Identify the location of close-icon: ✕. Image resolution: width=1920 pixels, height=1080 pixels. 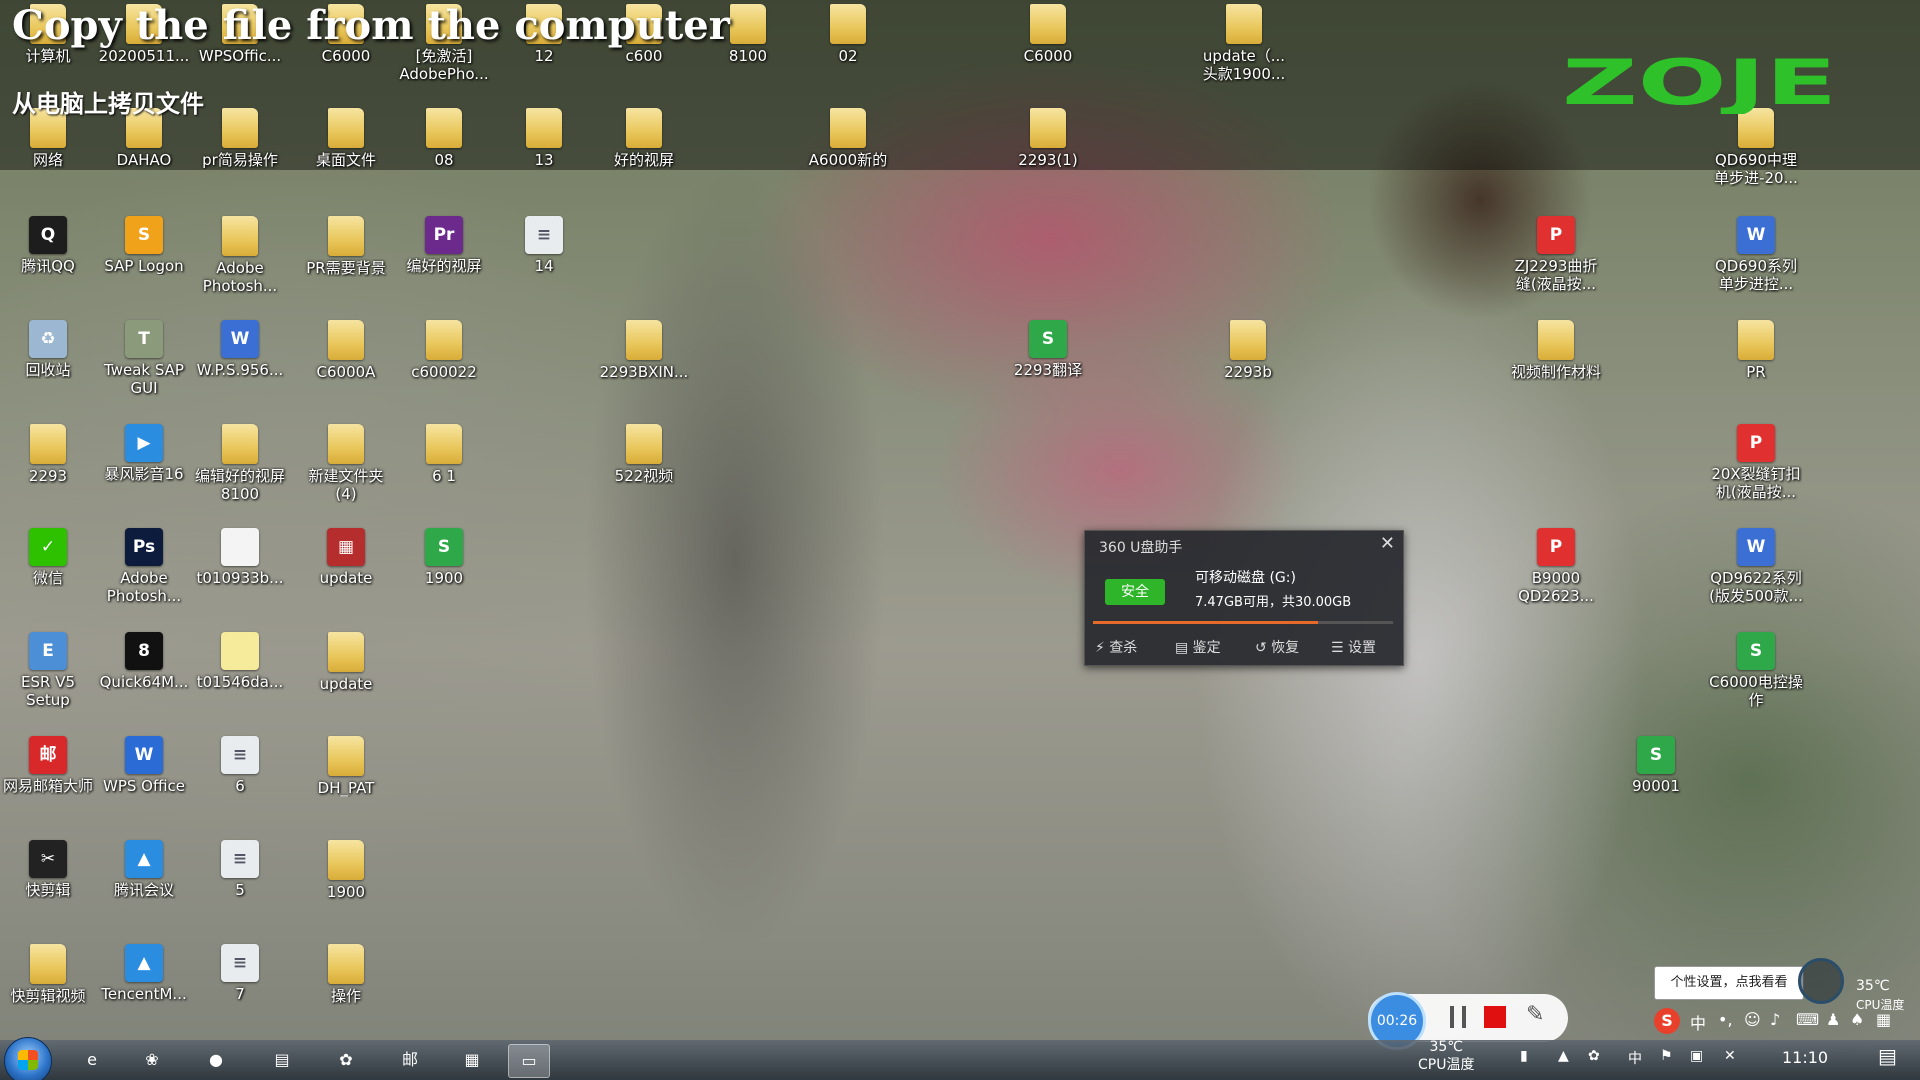
(1387, 543).